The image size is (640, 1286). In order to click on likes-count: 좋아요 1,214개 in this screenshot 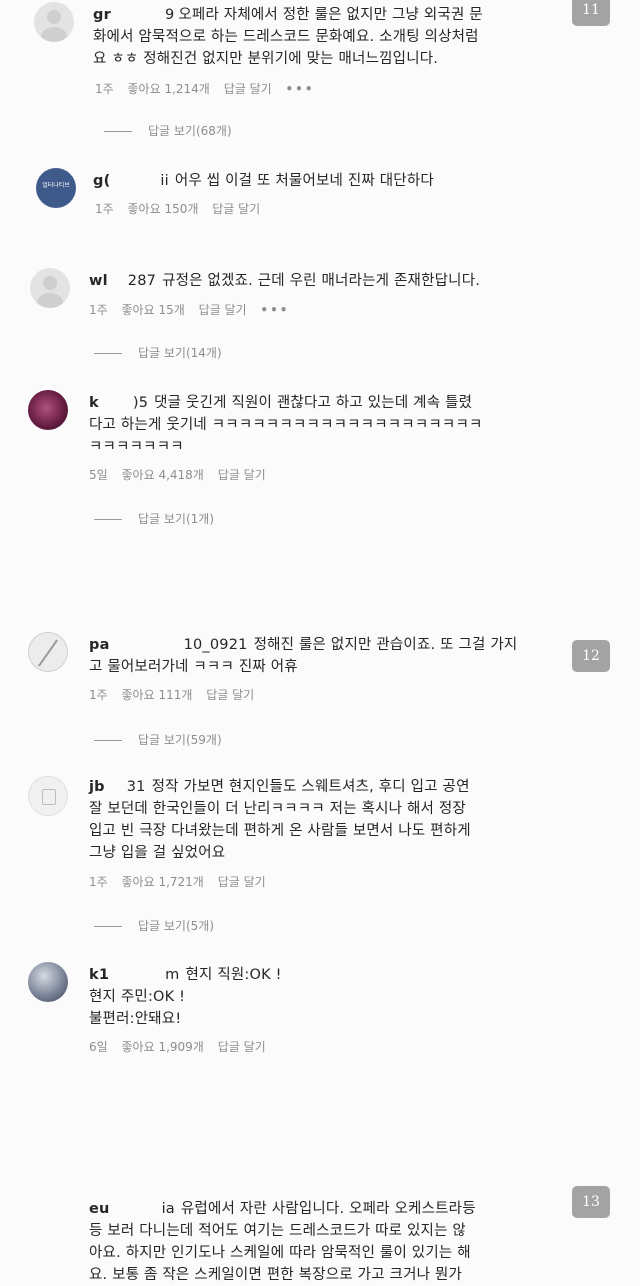, I will do `click(169, 89)`.